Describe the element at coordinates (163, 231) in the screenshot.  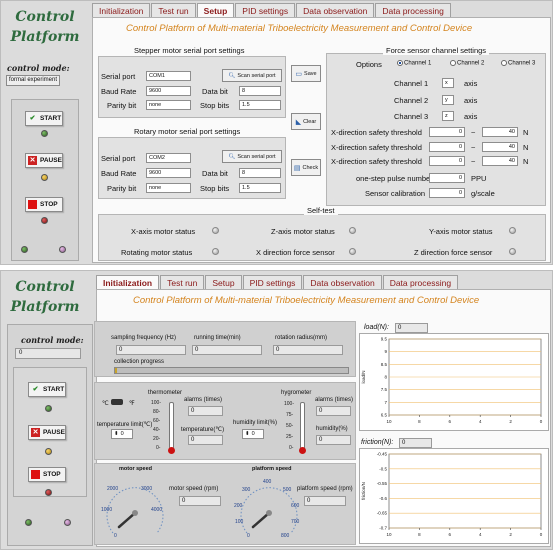
I see `x-axis-motor-status-label: X-axis motor status` at that location.